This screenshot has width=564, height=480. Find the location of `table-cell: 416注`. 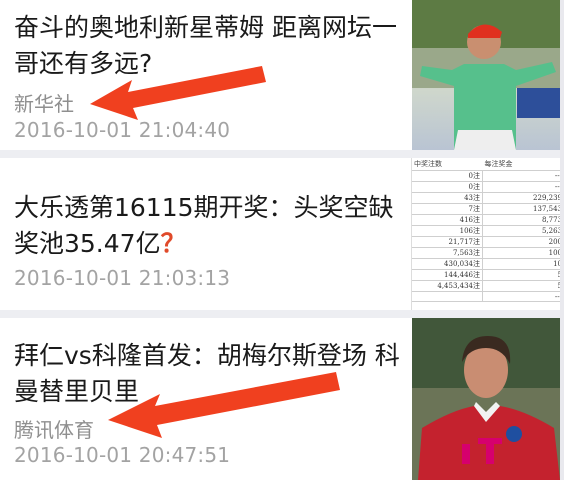

table-cell: 416注 is located at coordinates (447, 220).